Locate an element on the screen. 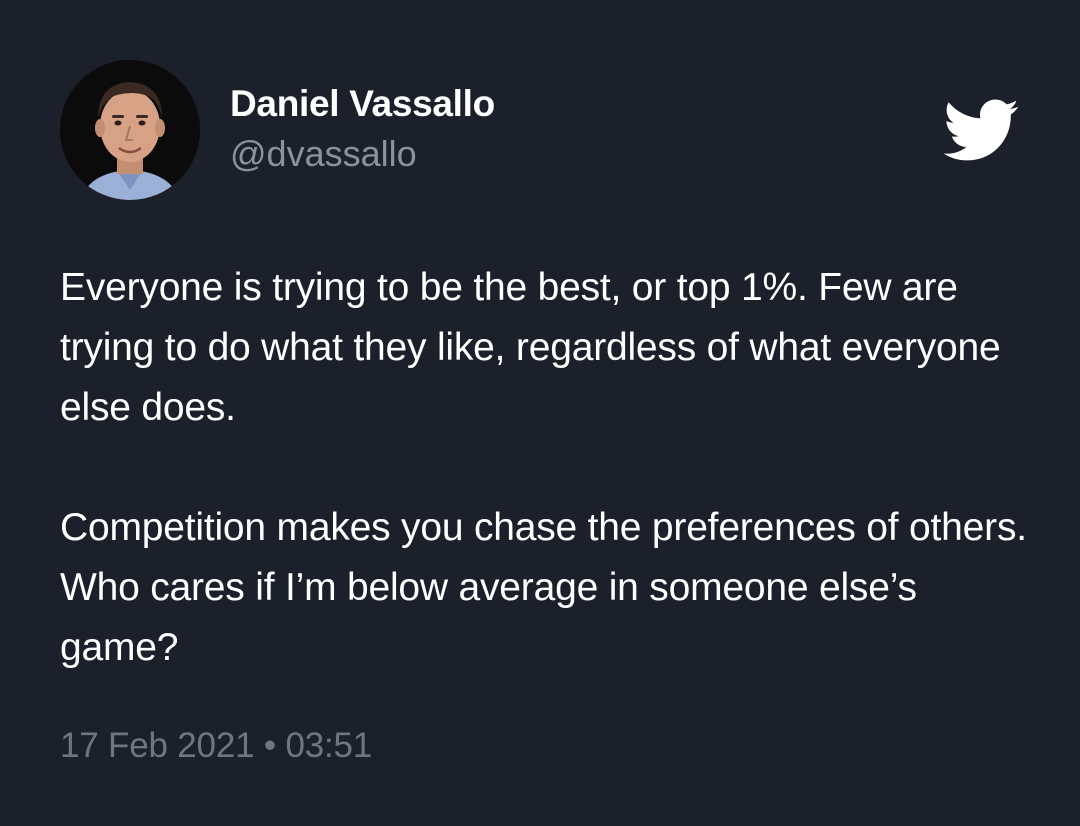 This screenshot has height=826, width=1080. avatar-photo-icon is located at coordinates (130, 130).